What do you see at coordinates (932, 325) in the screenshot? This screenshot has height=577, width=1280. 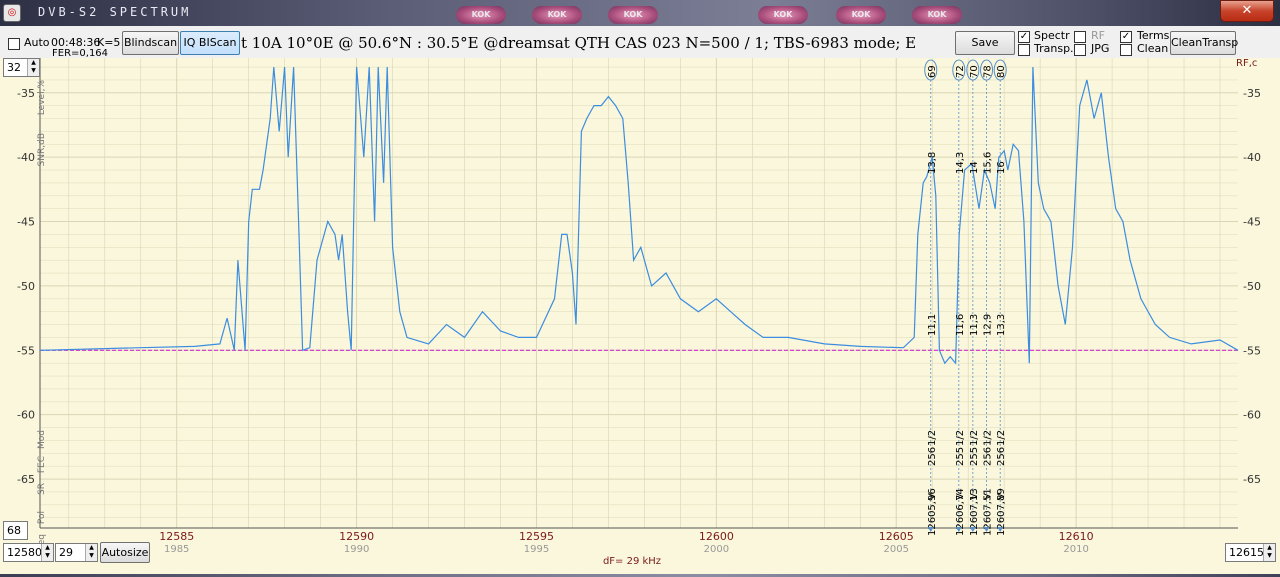 I see `transponder-snr: 11,1` at bounding box center [932, 325].